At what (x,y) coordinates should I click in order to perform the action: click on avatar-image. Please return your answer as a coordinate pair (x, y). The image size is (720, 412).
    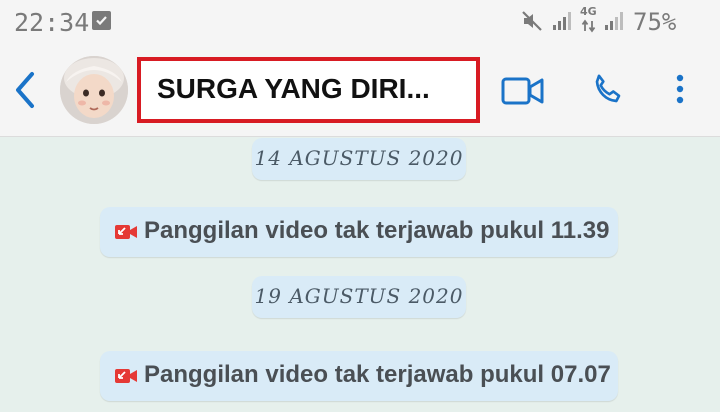
    Looking at the image, I should click on (94, 90).